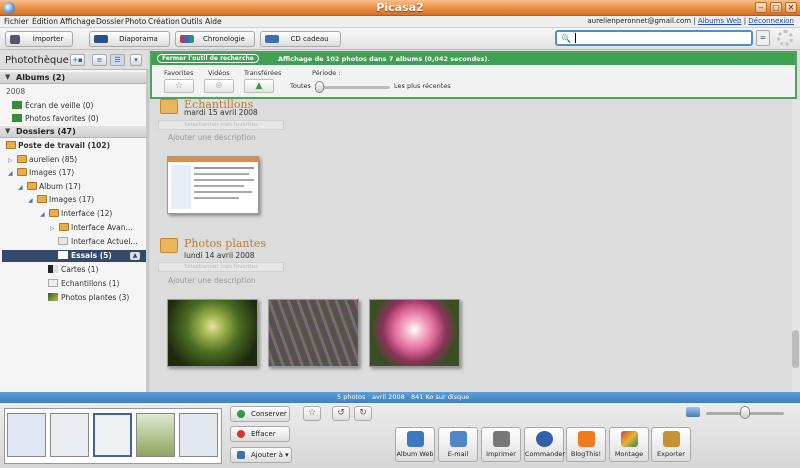  Describe the element at coordinates (77, 60) in the screenshot. I see `add-album-button: +▪` at that location.